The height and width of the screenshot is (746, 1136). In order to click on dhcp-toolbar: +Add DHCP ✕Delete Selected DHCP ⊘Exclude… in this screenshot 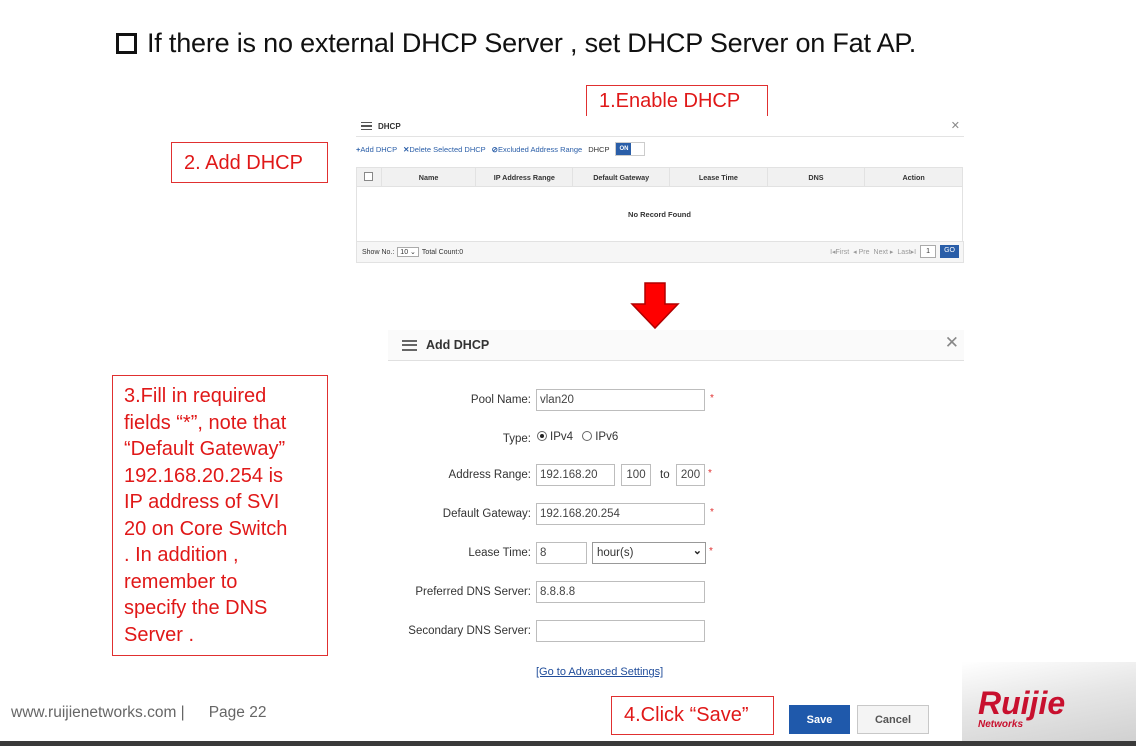, I will do `click(501, 149)`.